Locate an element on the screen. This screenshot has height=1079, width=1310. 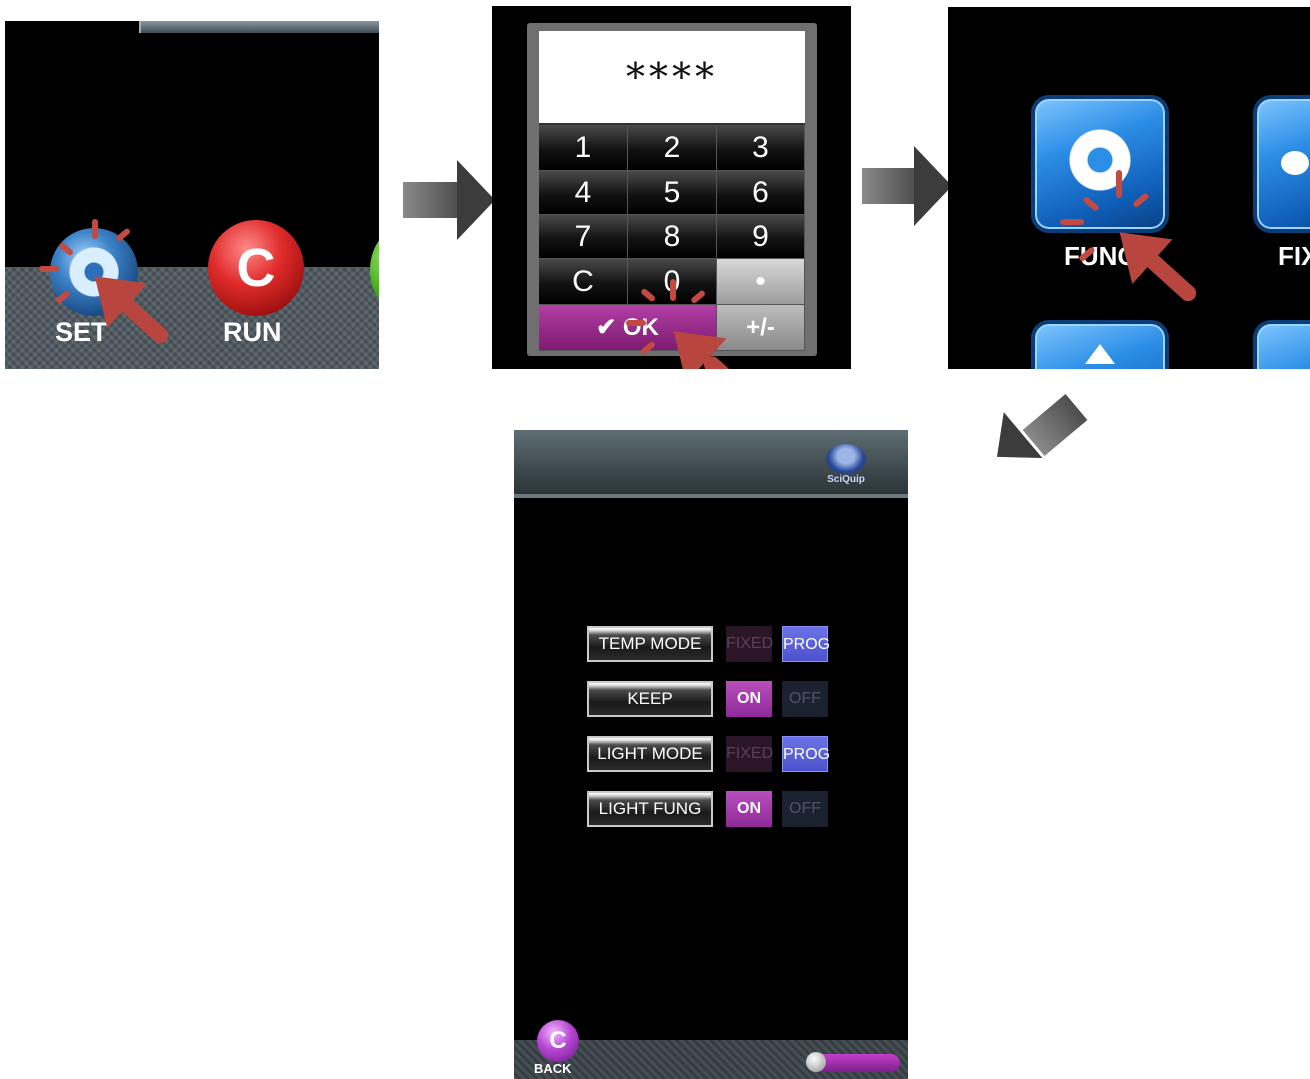
logo-mark-icon is located at coordinates (846, 459).